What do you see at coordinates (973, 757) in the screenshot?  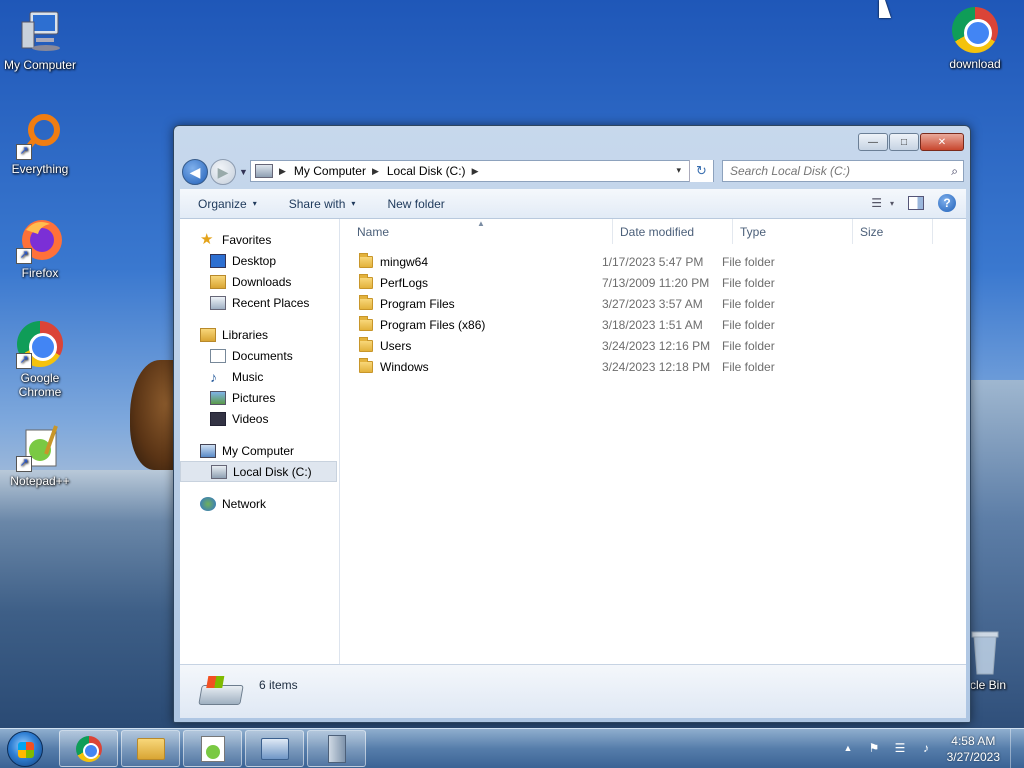 I see `clock-date: 3/27/2023` at bounding box center [973, 757].